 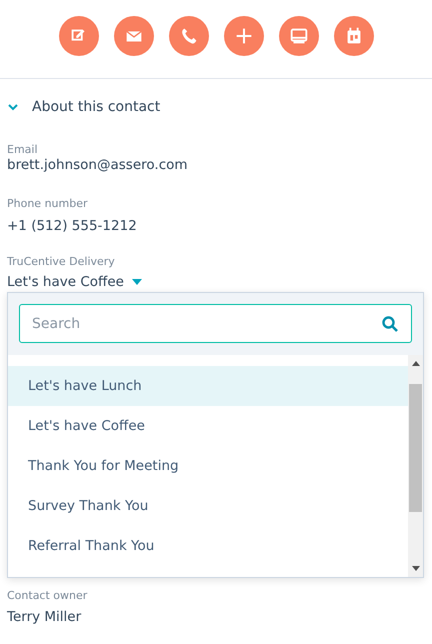 What do you see at coordinates (298, 36) in the screenshot?
I see `screen-button` at bounding box center [298, 36].